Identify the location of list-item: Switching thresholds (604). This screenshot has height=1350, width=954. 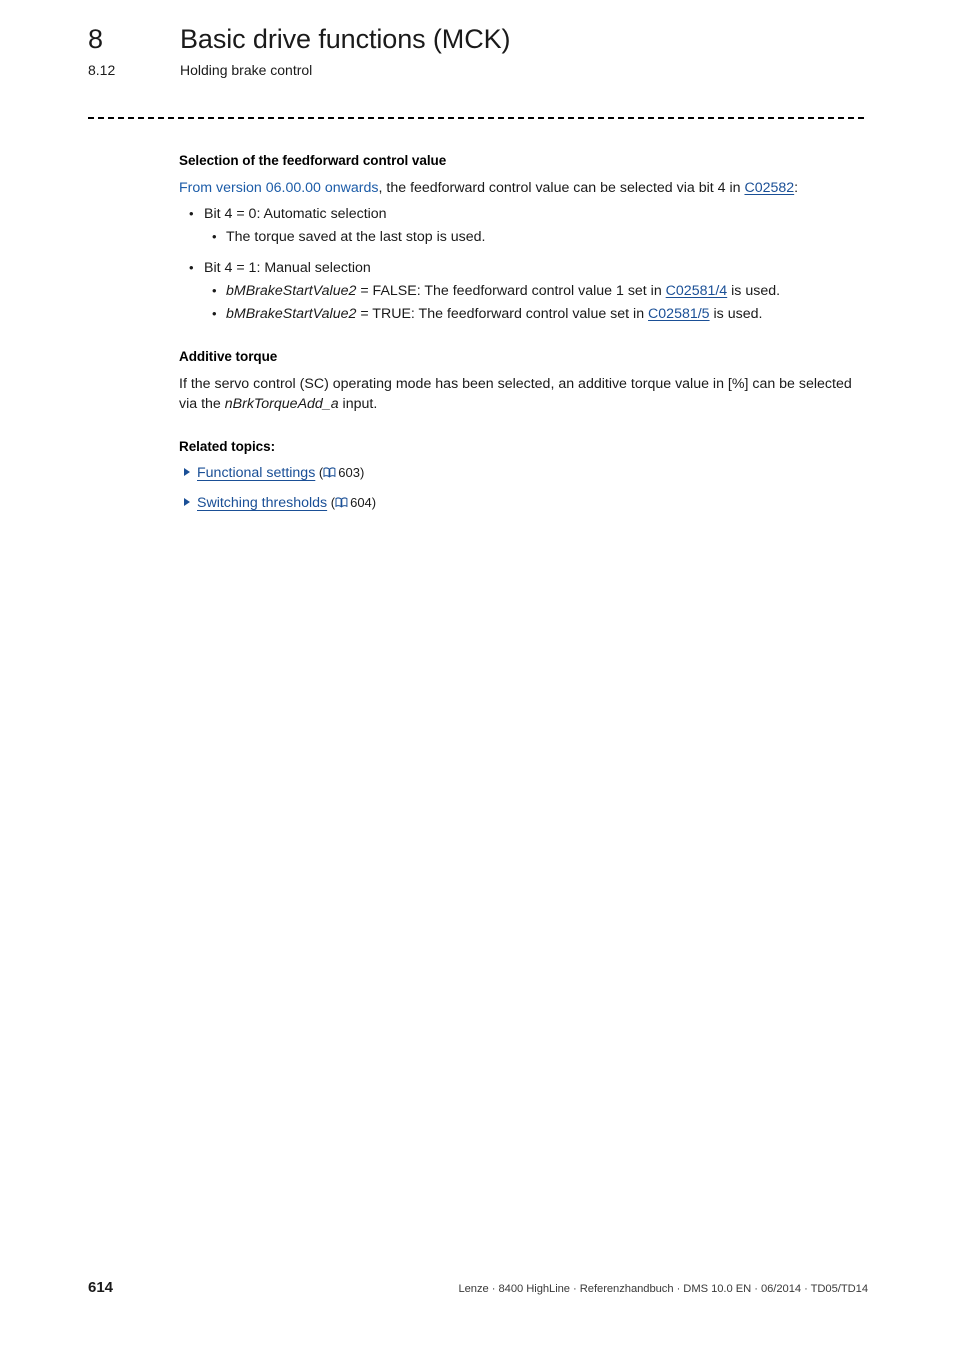
(524, 503).